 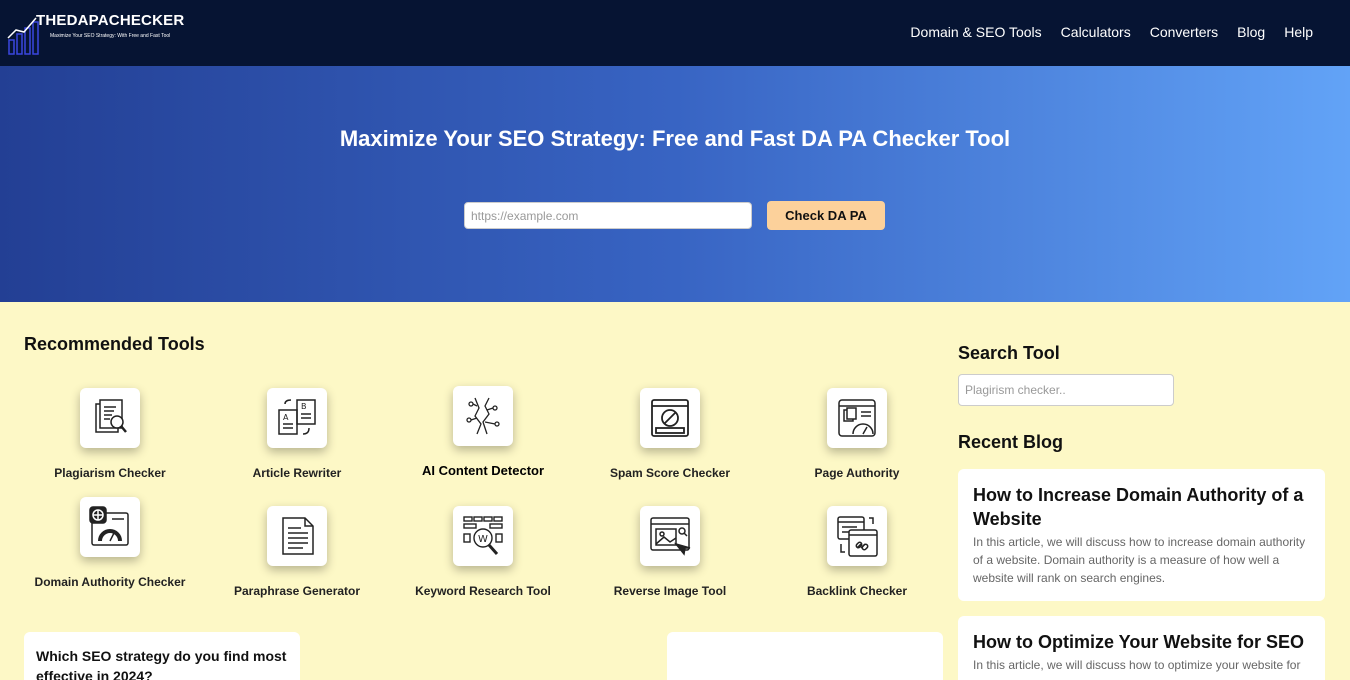 What do you see at coordinates (670, 473) in the screenshot?
I see `tool-label: Spam Score Checker` at bounding box center [670, 473].